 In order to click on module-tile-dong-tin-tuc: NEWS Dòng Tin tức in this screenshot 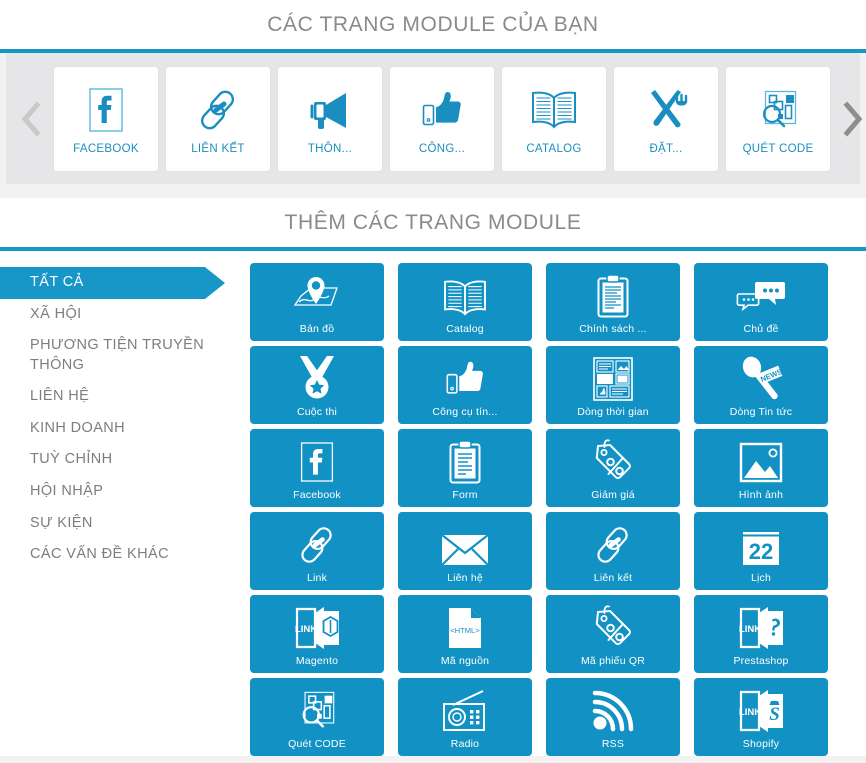, I will do `click(761, 385)`.